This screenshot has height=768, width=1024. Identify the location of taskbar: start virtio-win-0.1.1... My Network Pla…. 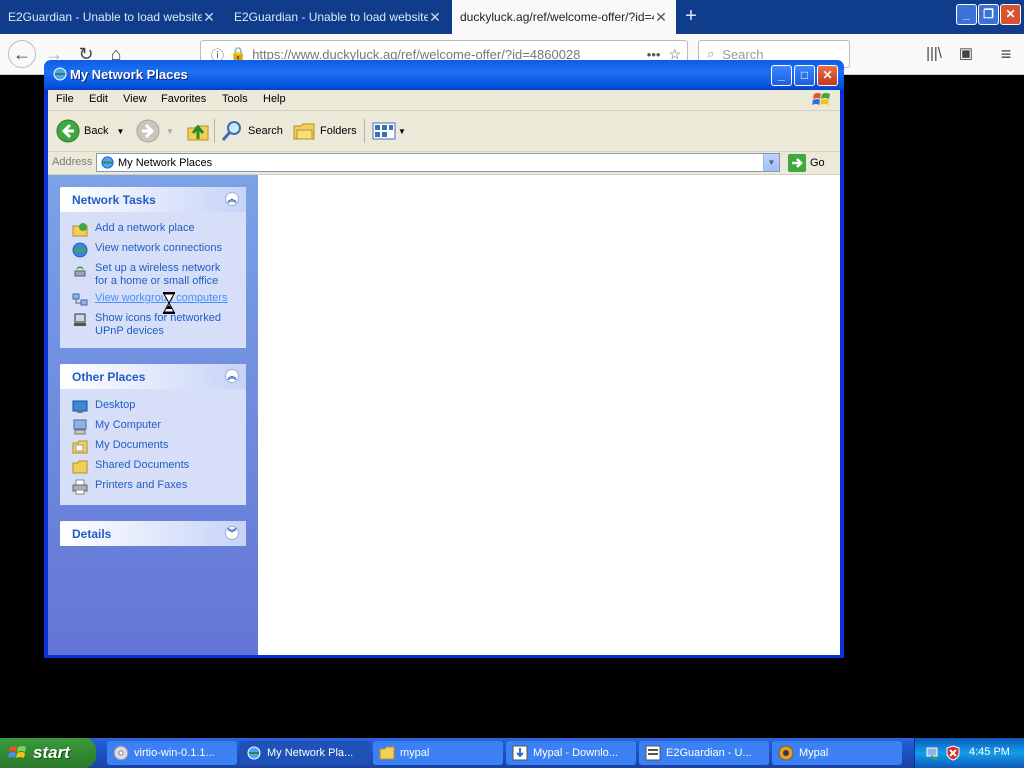
(512, 753).